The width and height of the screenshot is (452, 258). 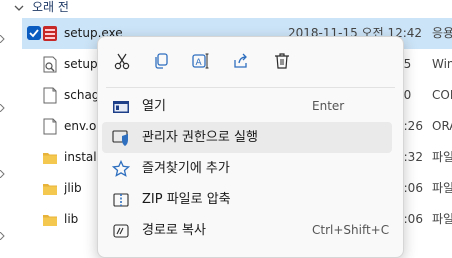 What do you see at coordinates (122, 61) in the screenshot?
I see `cut-icon` at bounding box center [122, 61].